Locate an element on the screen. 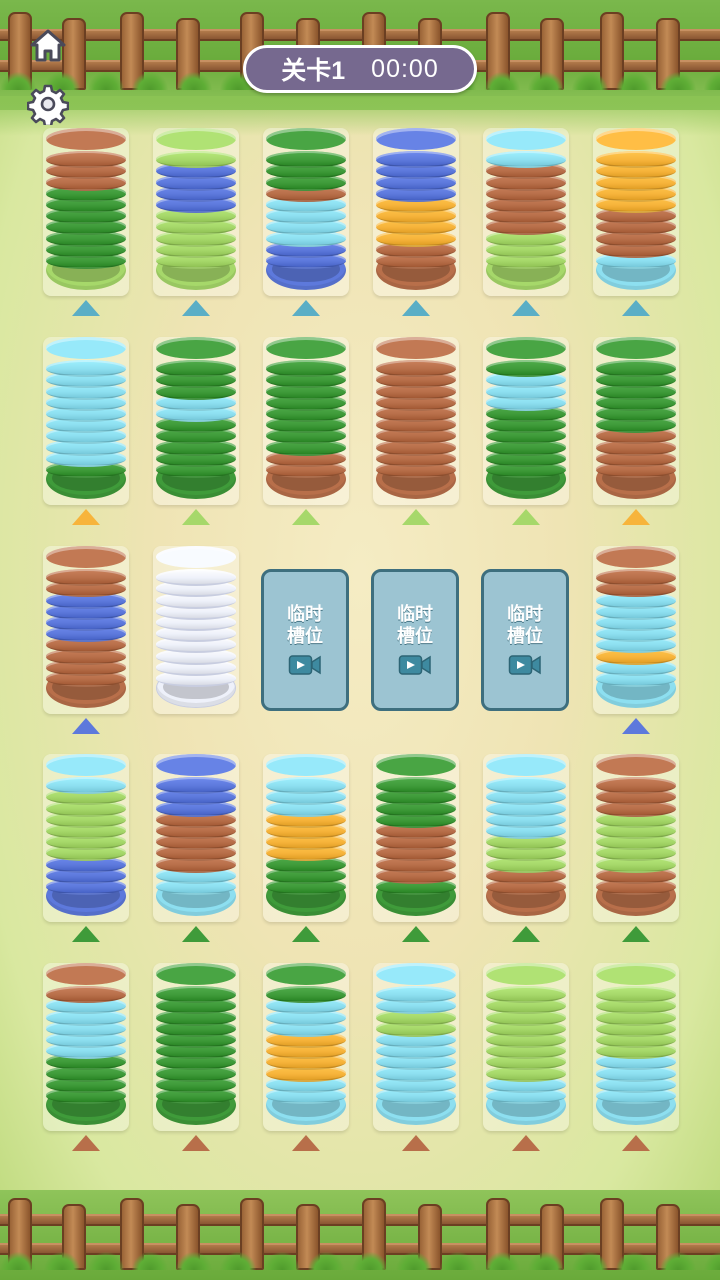 This screenshot has height=1280, width=720. timer: 00:00 is located at coordinates (405, 68).